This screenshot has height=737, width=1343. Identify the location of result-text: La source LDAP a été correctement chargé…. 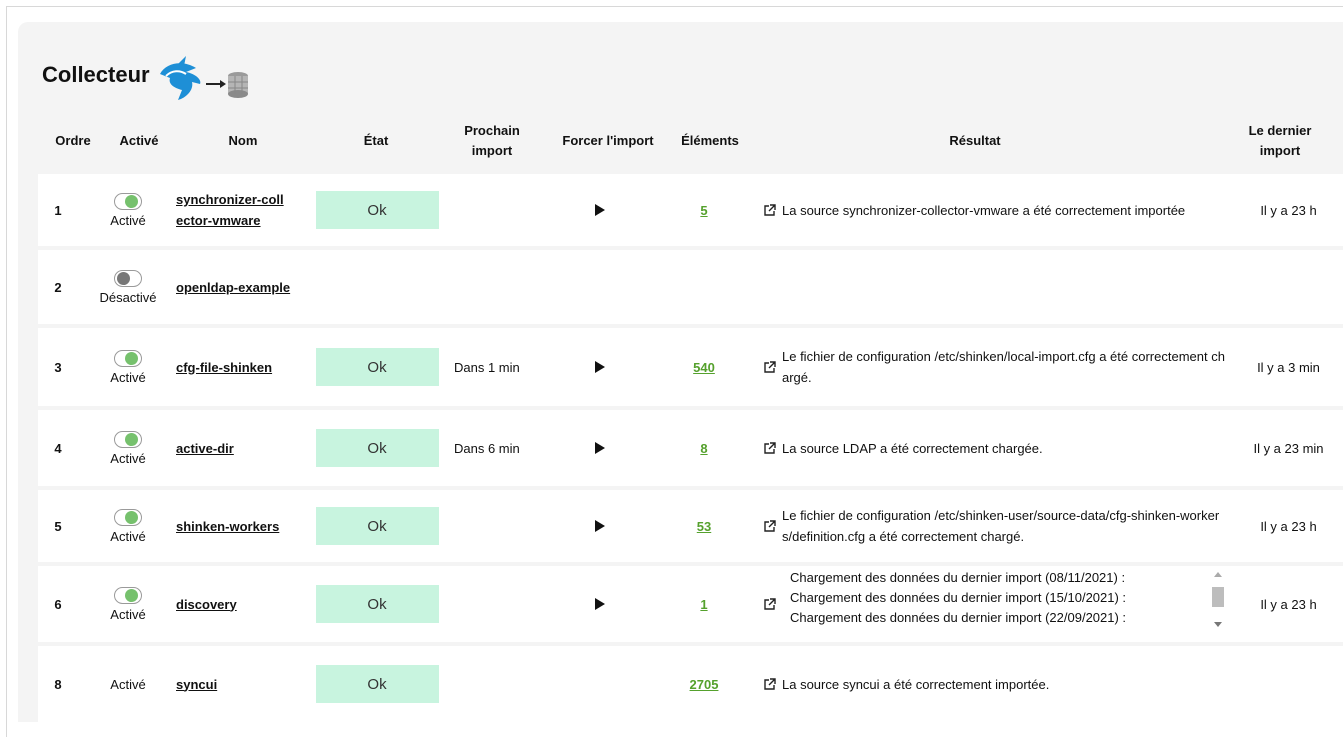
(912, 448).